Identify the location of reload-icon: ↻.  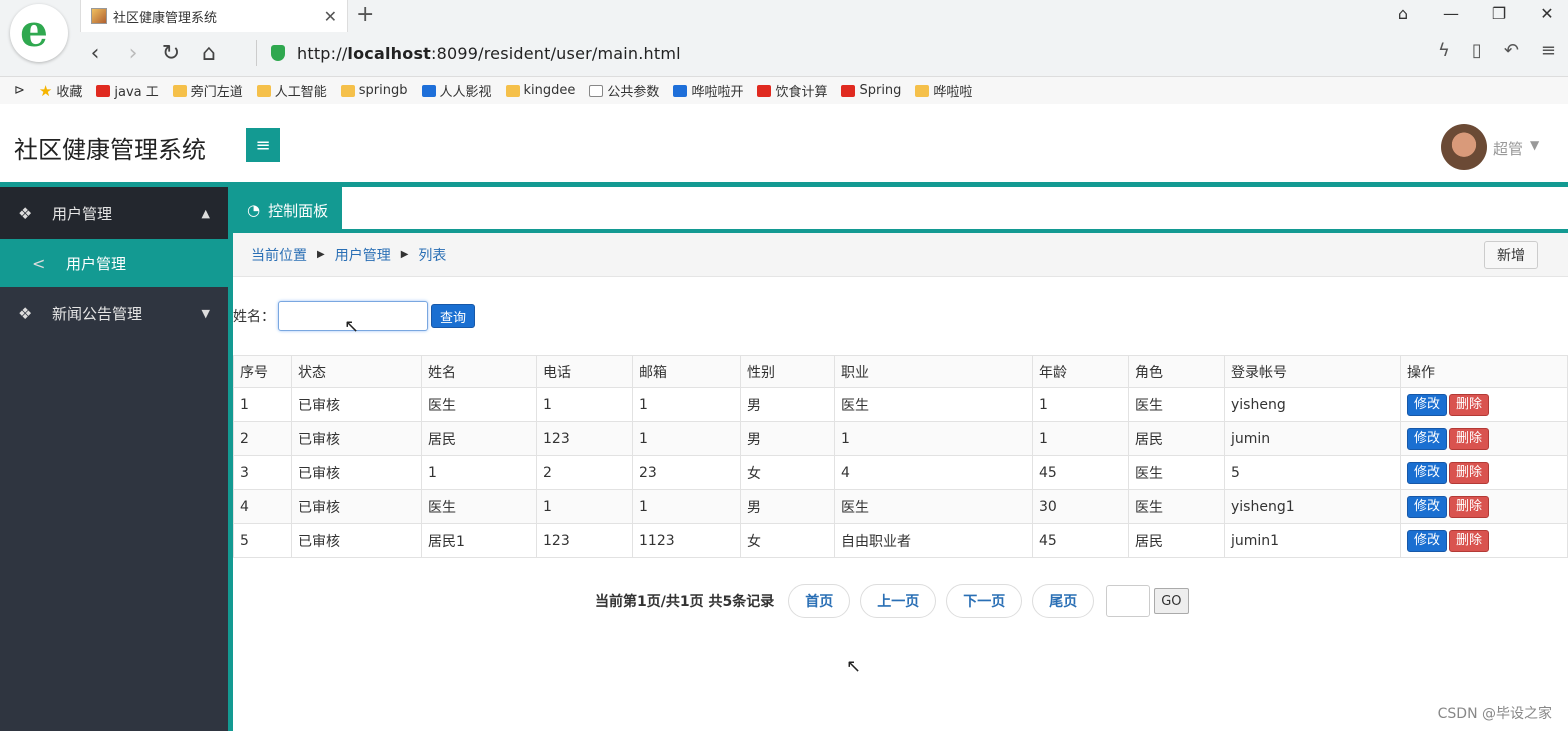
(171, 53).